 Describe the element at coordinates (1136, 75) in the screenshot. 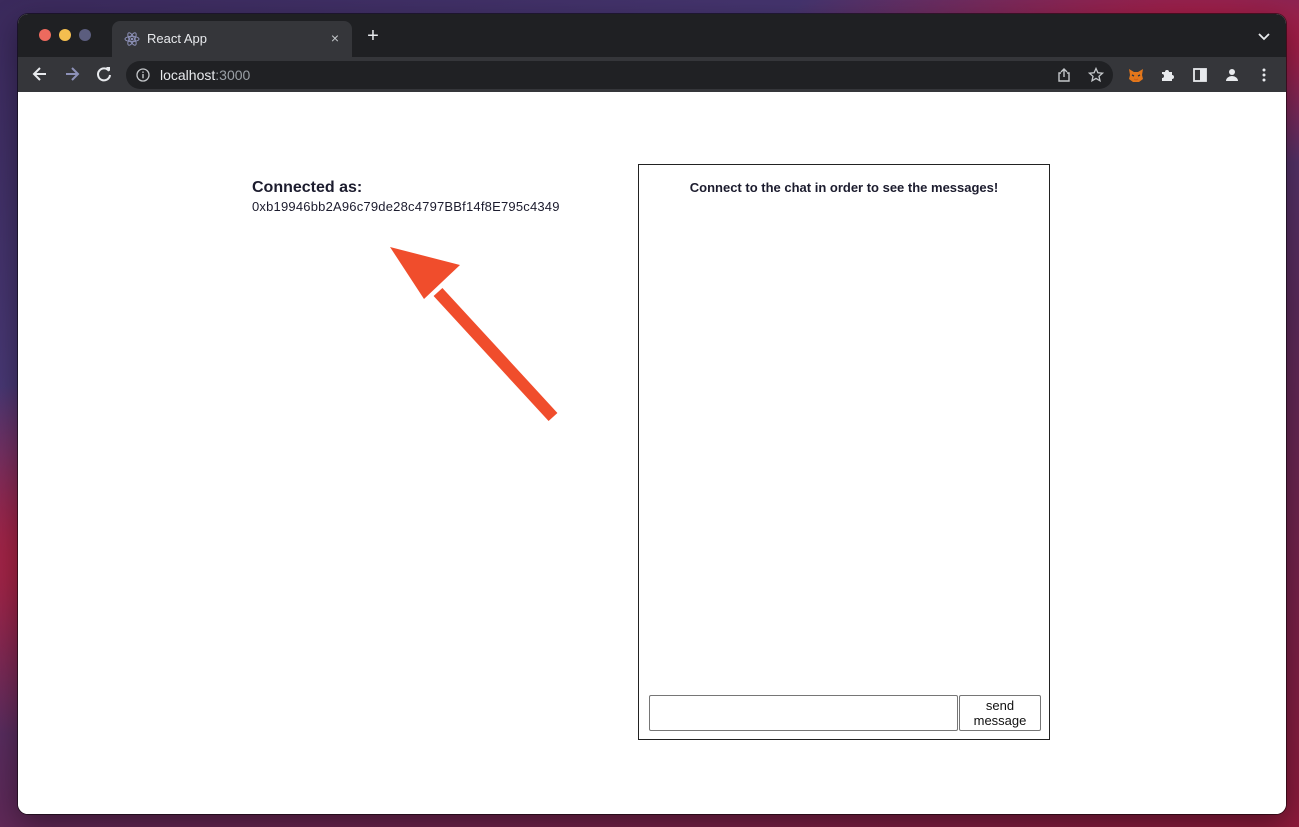

I see `fox-icon` at that location.